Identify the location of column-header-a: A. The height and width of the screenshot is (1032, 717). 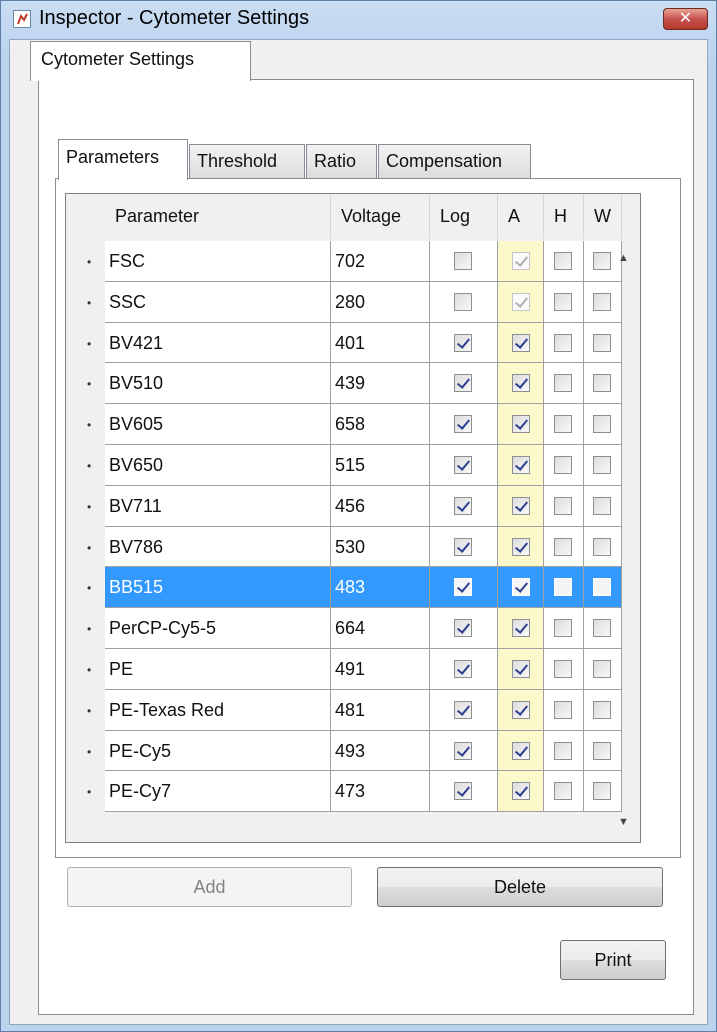
(521, 216).